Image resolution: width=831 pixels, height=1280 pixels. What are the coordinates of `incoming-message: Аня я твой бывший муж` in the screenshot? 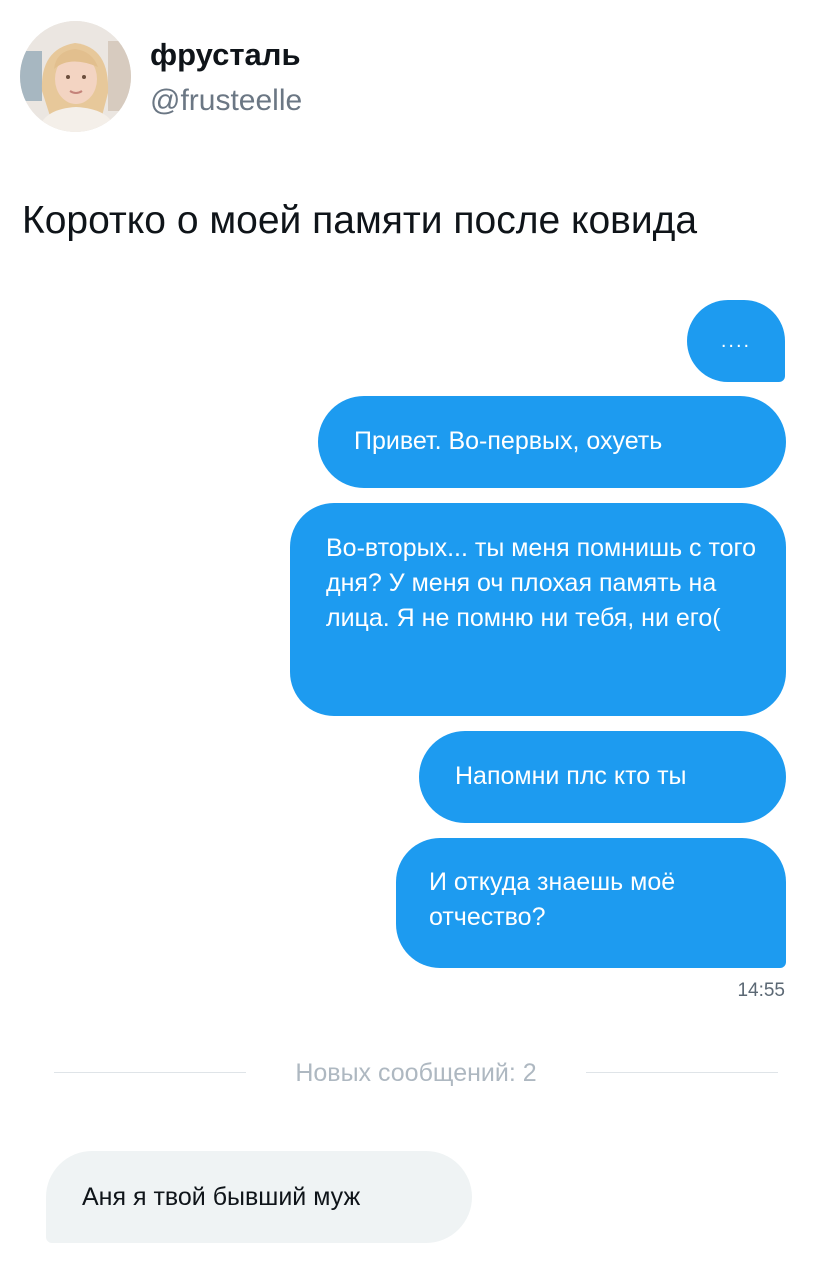 It's located at (259, 1197).